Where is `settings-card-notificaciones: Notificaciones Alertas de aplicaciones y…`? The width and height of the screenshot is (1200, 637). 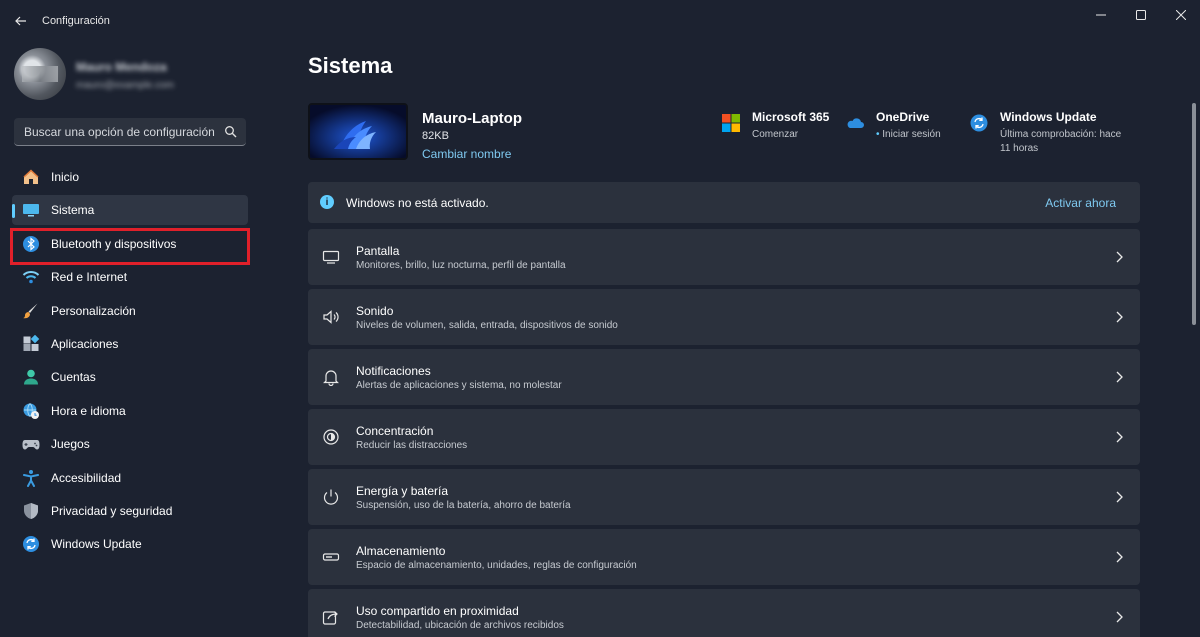 settings-card-notificaciones: Notificaciones Alertas de aplicaciones y… is located at coordinates (724, 377).